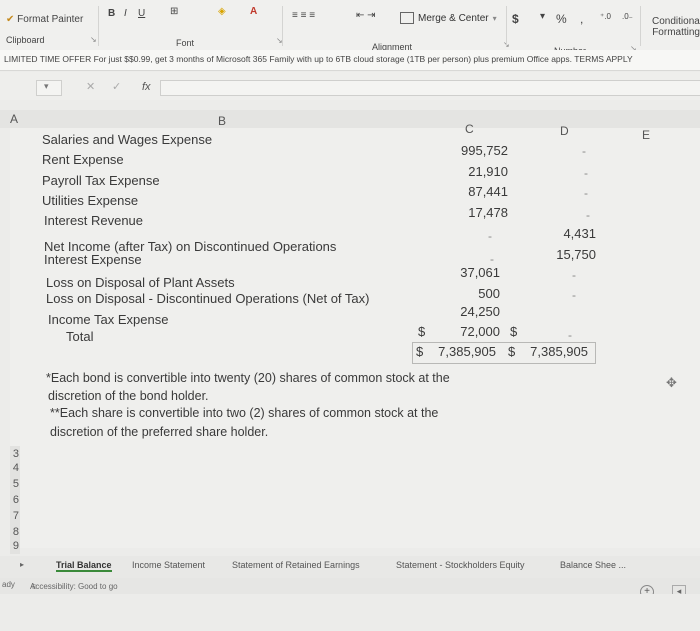 This screenshot has height=631, width=700. I want to click on cell-c: 37,061, so click(480, 272).